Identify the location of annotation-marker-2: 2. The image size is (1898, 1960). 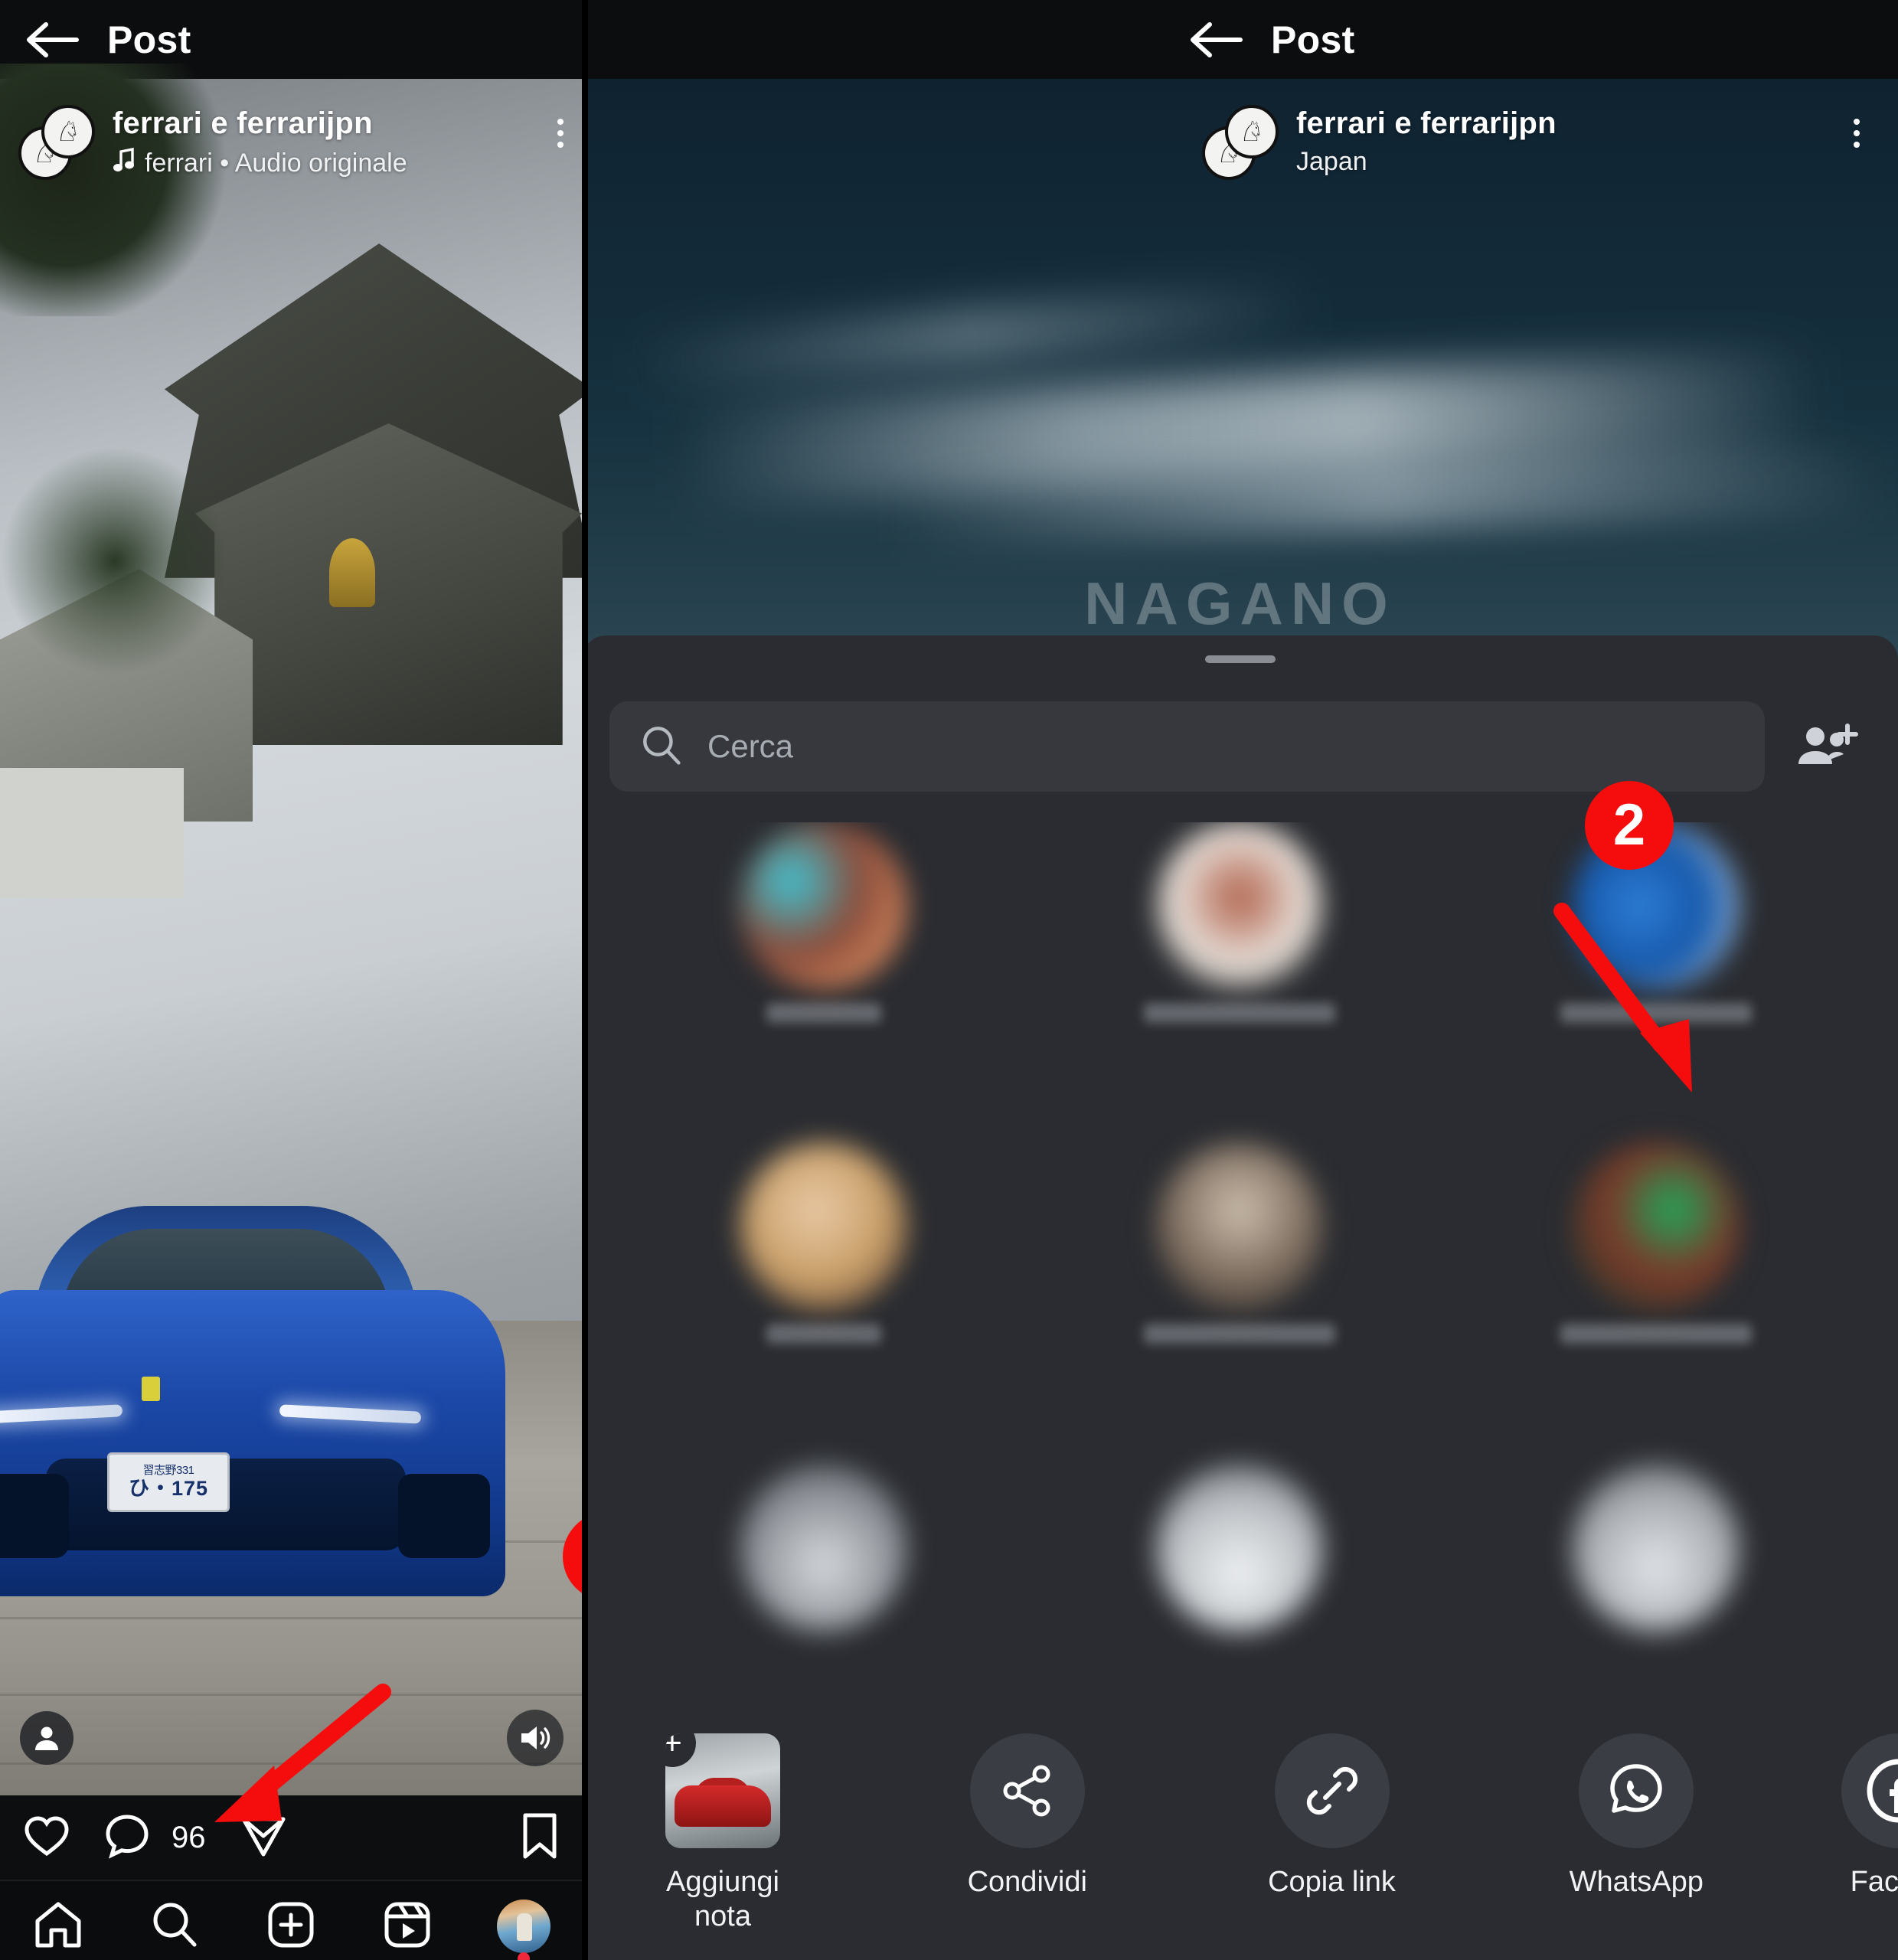
(1629, 825).